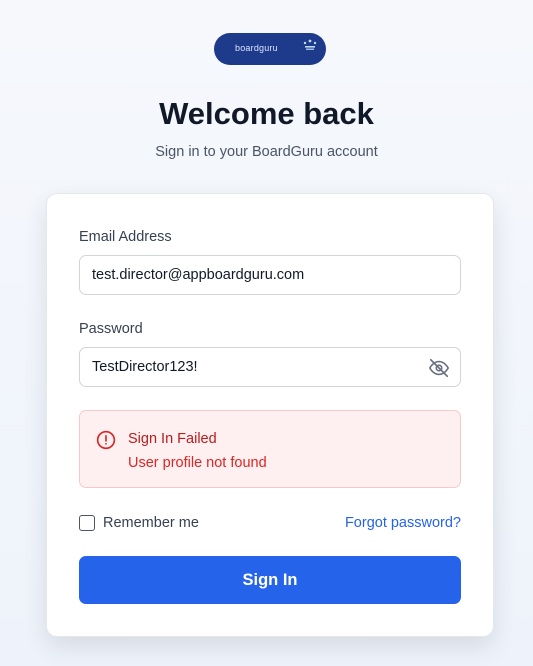  Describe the element at coordinates (266, 152) in the screenshot. I see `page-subtitle: Sign in to your BoardGuru account` at that location.